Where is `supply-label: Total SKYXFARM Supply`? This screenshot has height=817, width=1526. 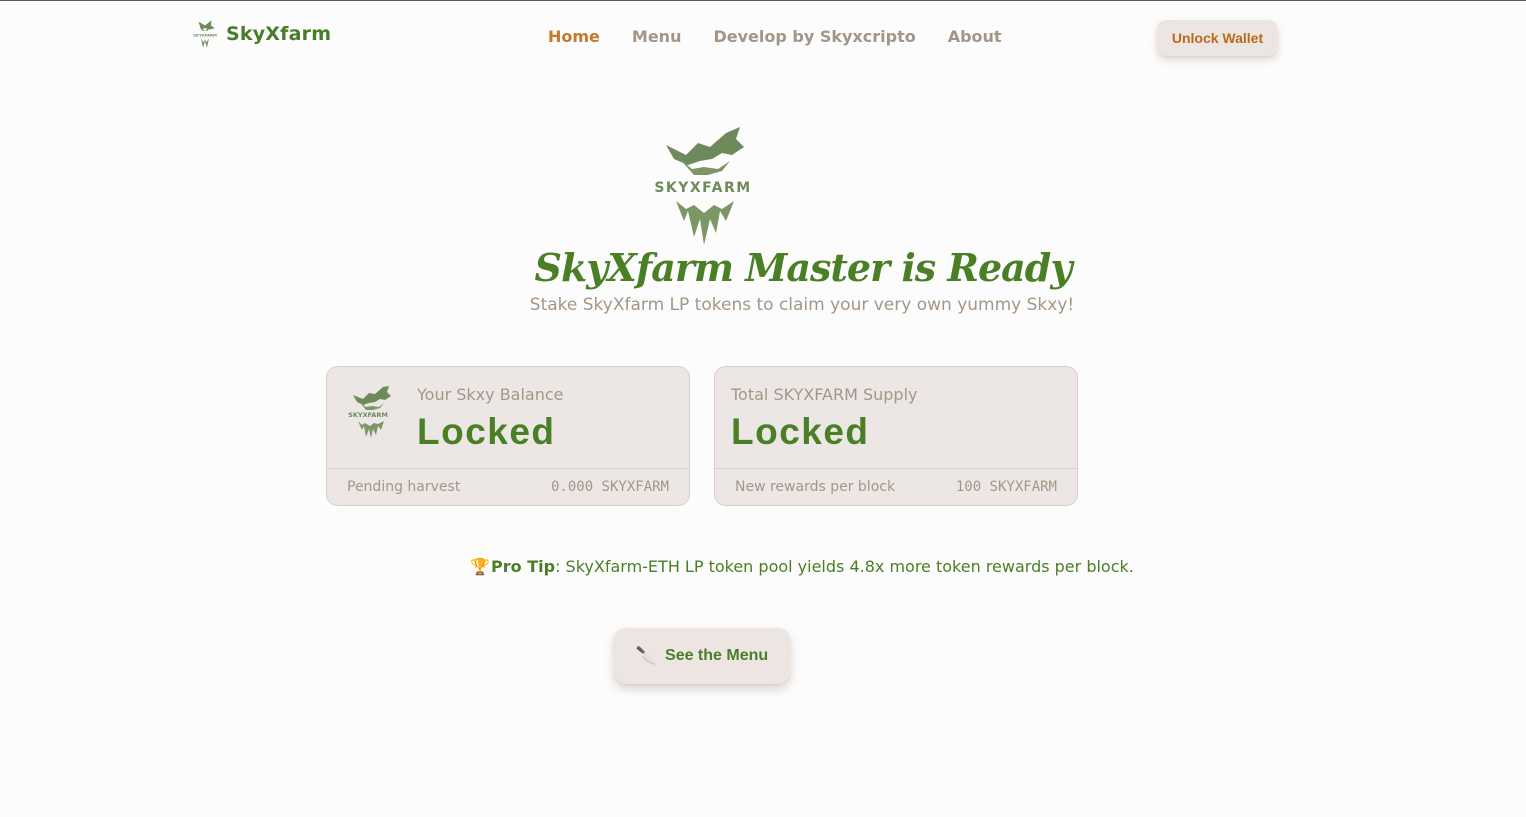
supply-label: Total SKYXFARM Supply is located at coordinates (824, 394).